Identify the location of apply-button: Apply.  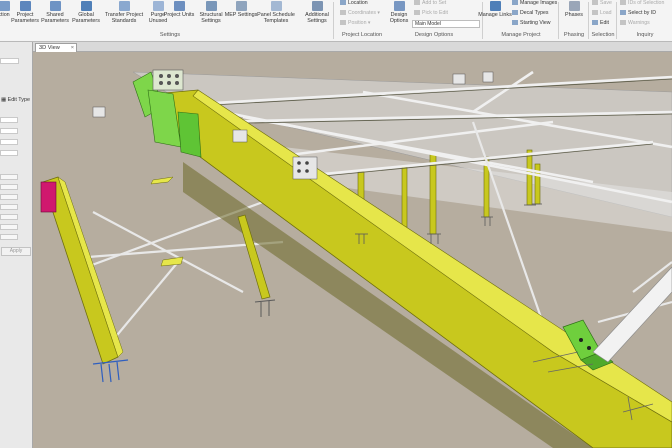
(16, 251).